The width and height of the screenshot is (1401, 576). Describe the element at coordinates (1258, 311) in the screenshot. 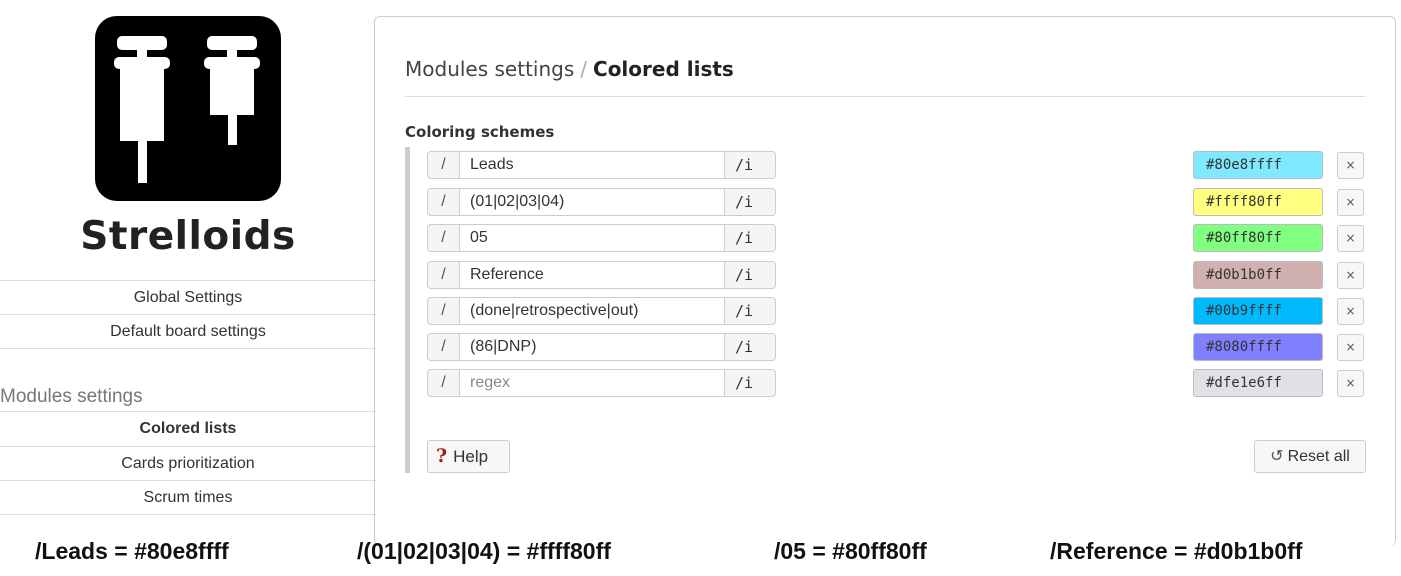

I see `color-input: #00b9ffff` at that location.